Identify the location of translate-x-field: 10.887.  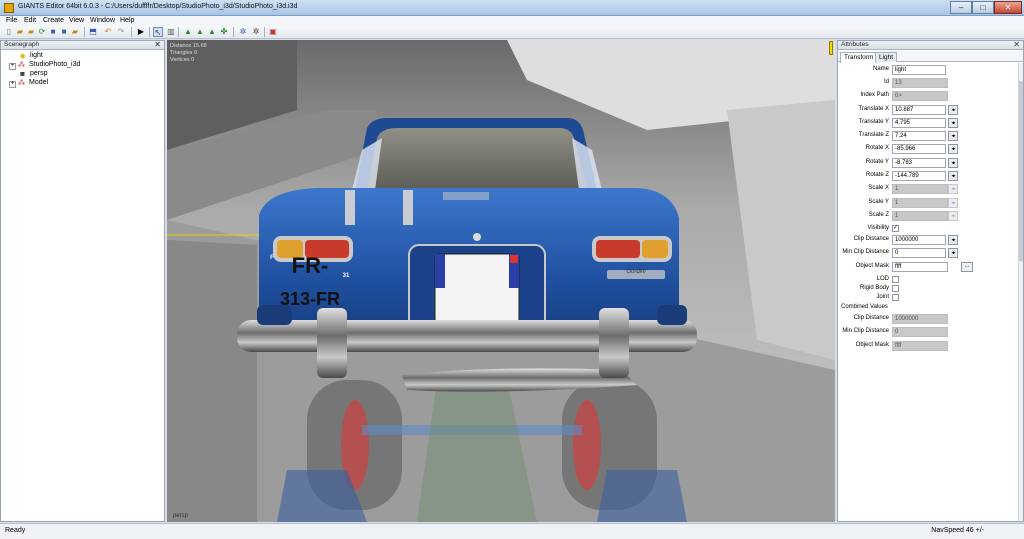
(919, 110).